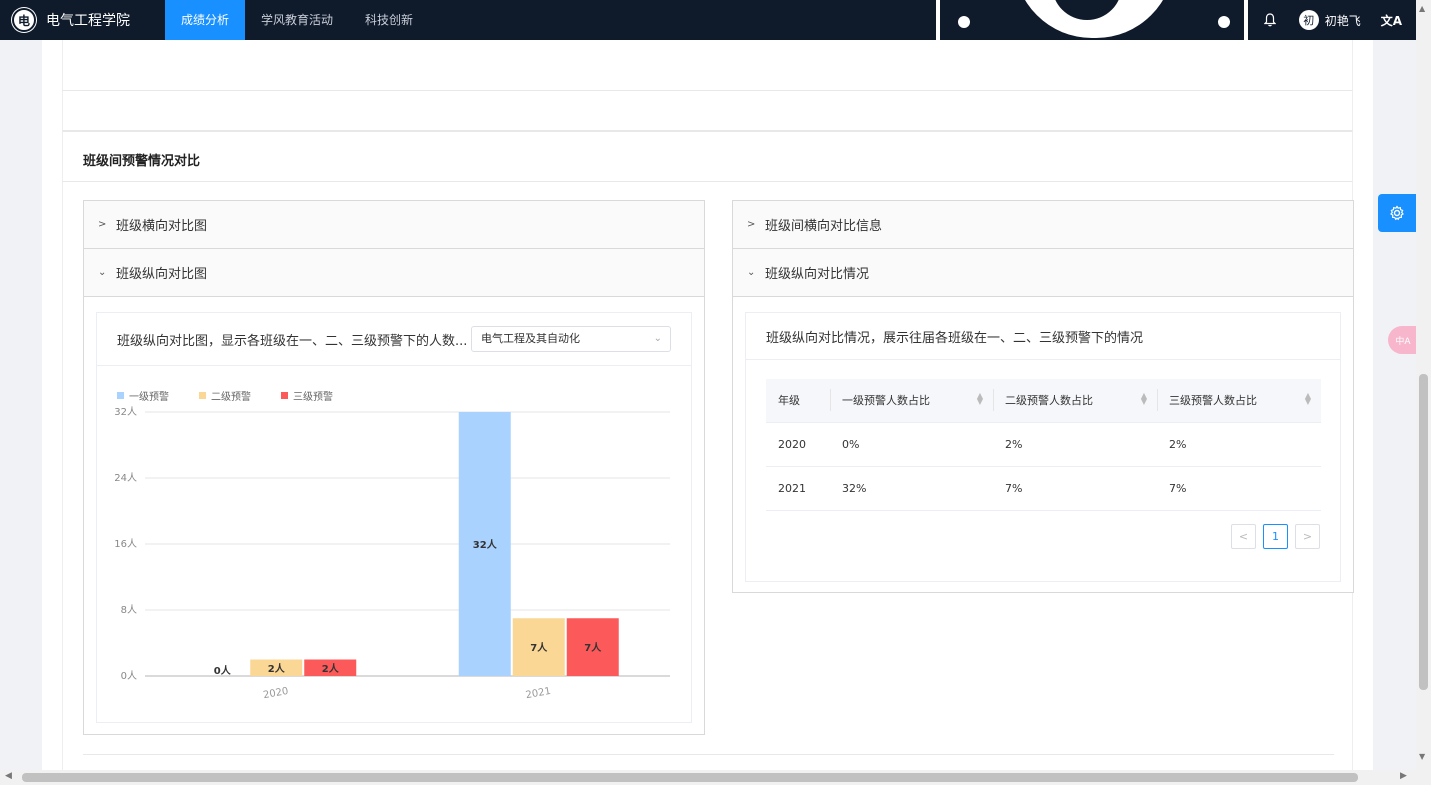 Image resolution: width=1431 pixels, height=785 pixels. I want to click on horizontal-scrollbar: ◀ ▶, so click(715, 777).